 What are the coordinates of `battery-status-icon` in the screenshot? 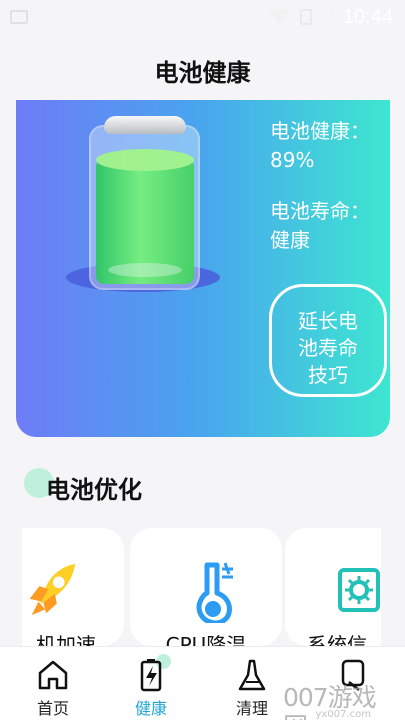 It's located at (327, 17).